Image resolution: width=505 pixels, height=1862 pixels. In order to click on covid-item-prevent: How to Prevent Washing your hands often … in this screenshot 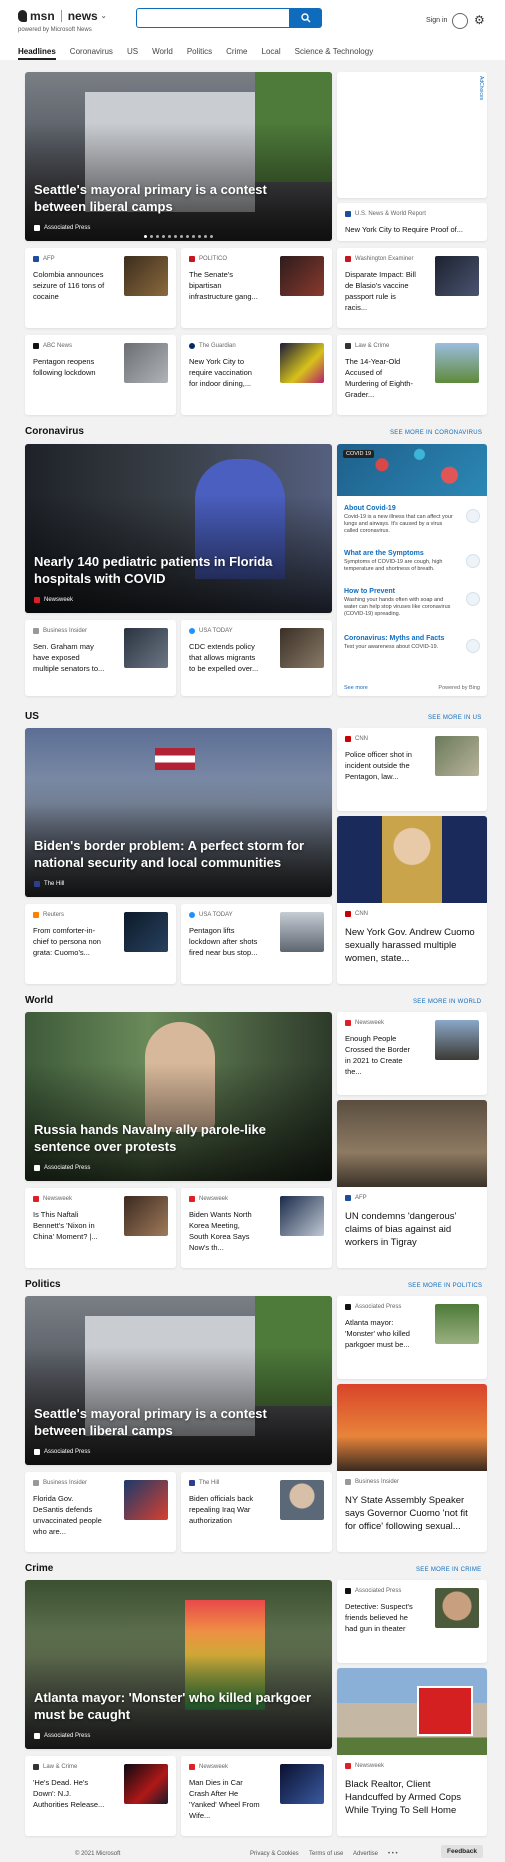, I will do `click(412, 603)`.